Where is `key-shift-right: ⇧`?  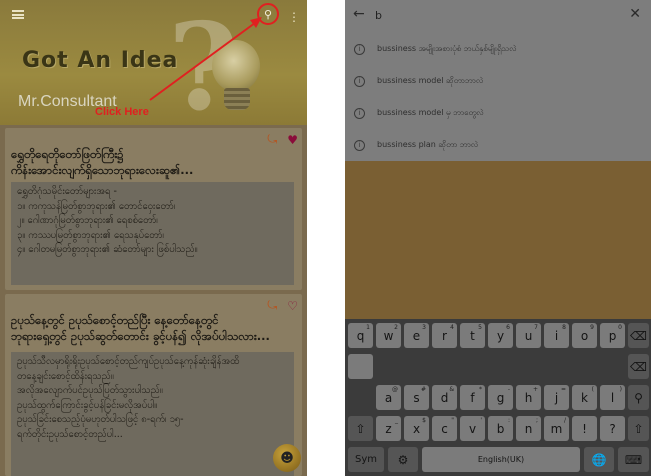
key-shift-right: ⇧ is located at coordinates (638, 428).